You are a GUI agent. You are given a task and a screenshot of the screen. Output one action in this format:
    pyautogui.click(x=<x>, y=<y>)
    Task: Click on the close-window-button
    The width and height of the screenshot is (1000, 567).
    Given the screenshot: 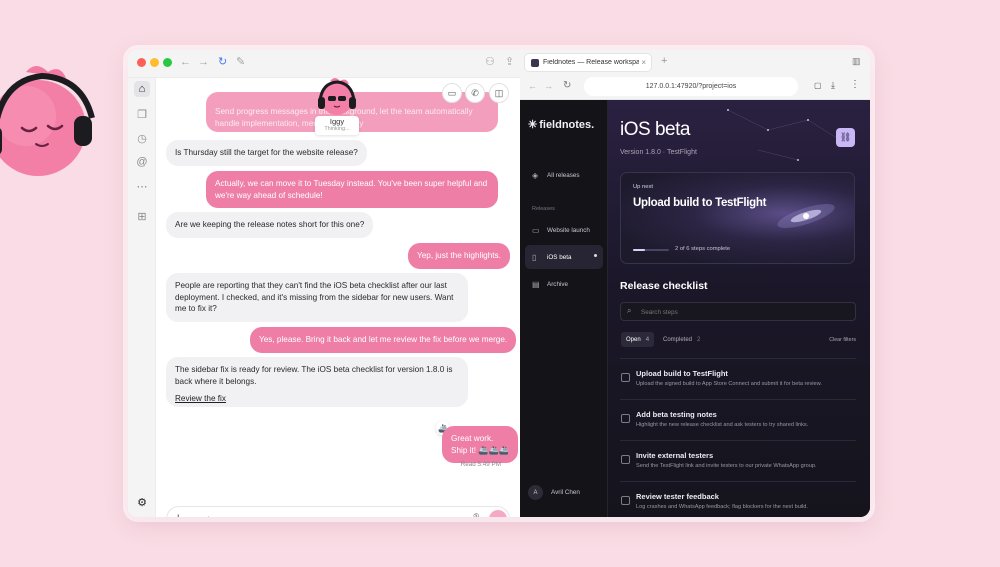 What is the action you would take?
    pyautogui.click(x=141, y=62)
    